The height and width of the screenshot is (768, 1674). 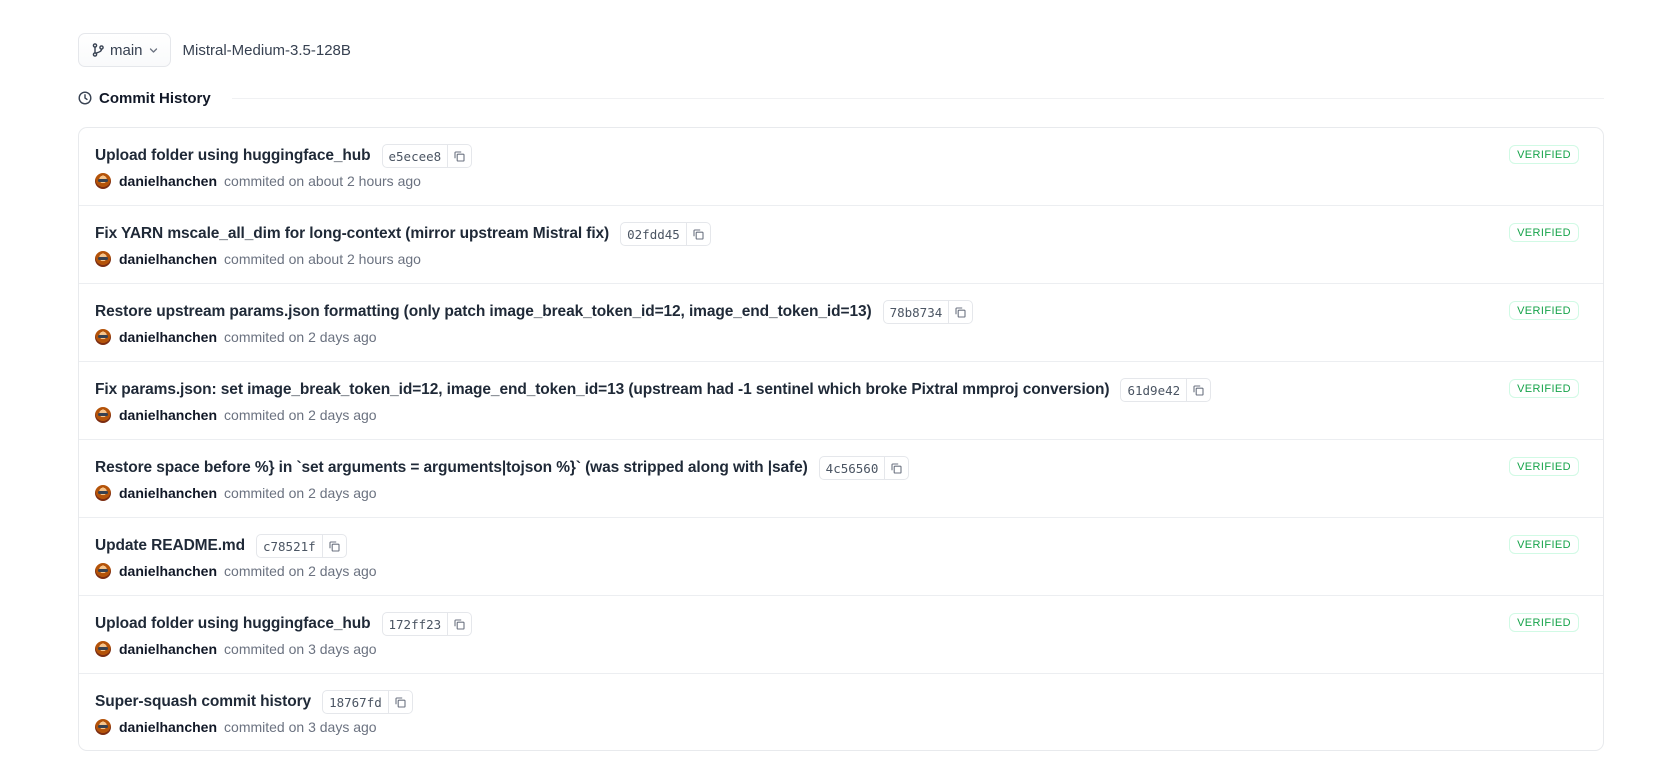 I want to click on commit-sha-box: e5ecee8, so click(x=427, y=156).